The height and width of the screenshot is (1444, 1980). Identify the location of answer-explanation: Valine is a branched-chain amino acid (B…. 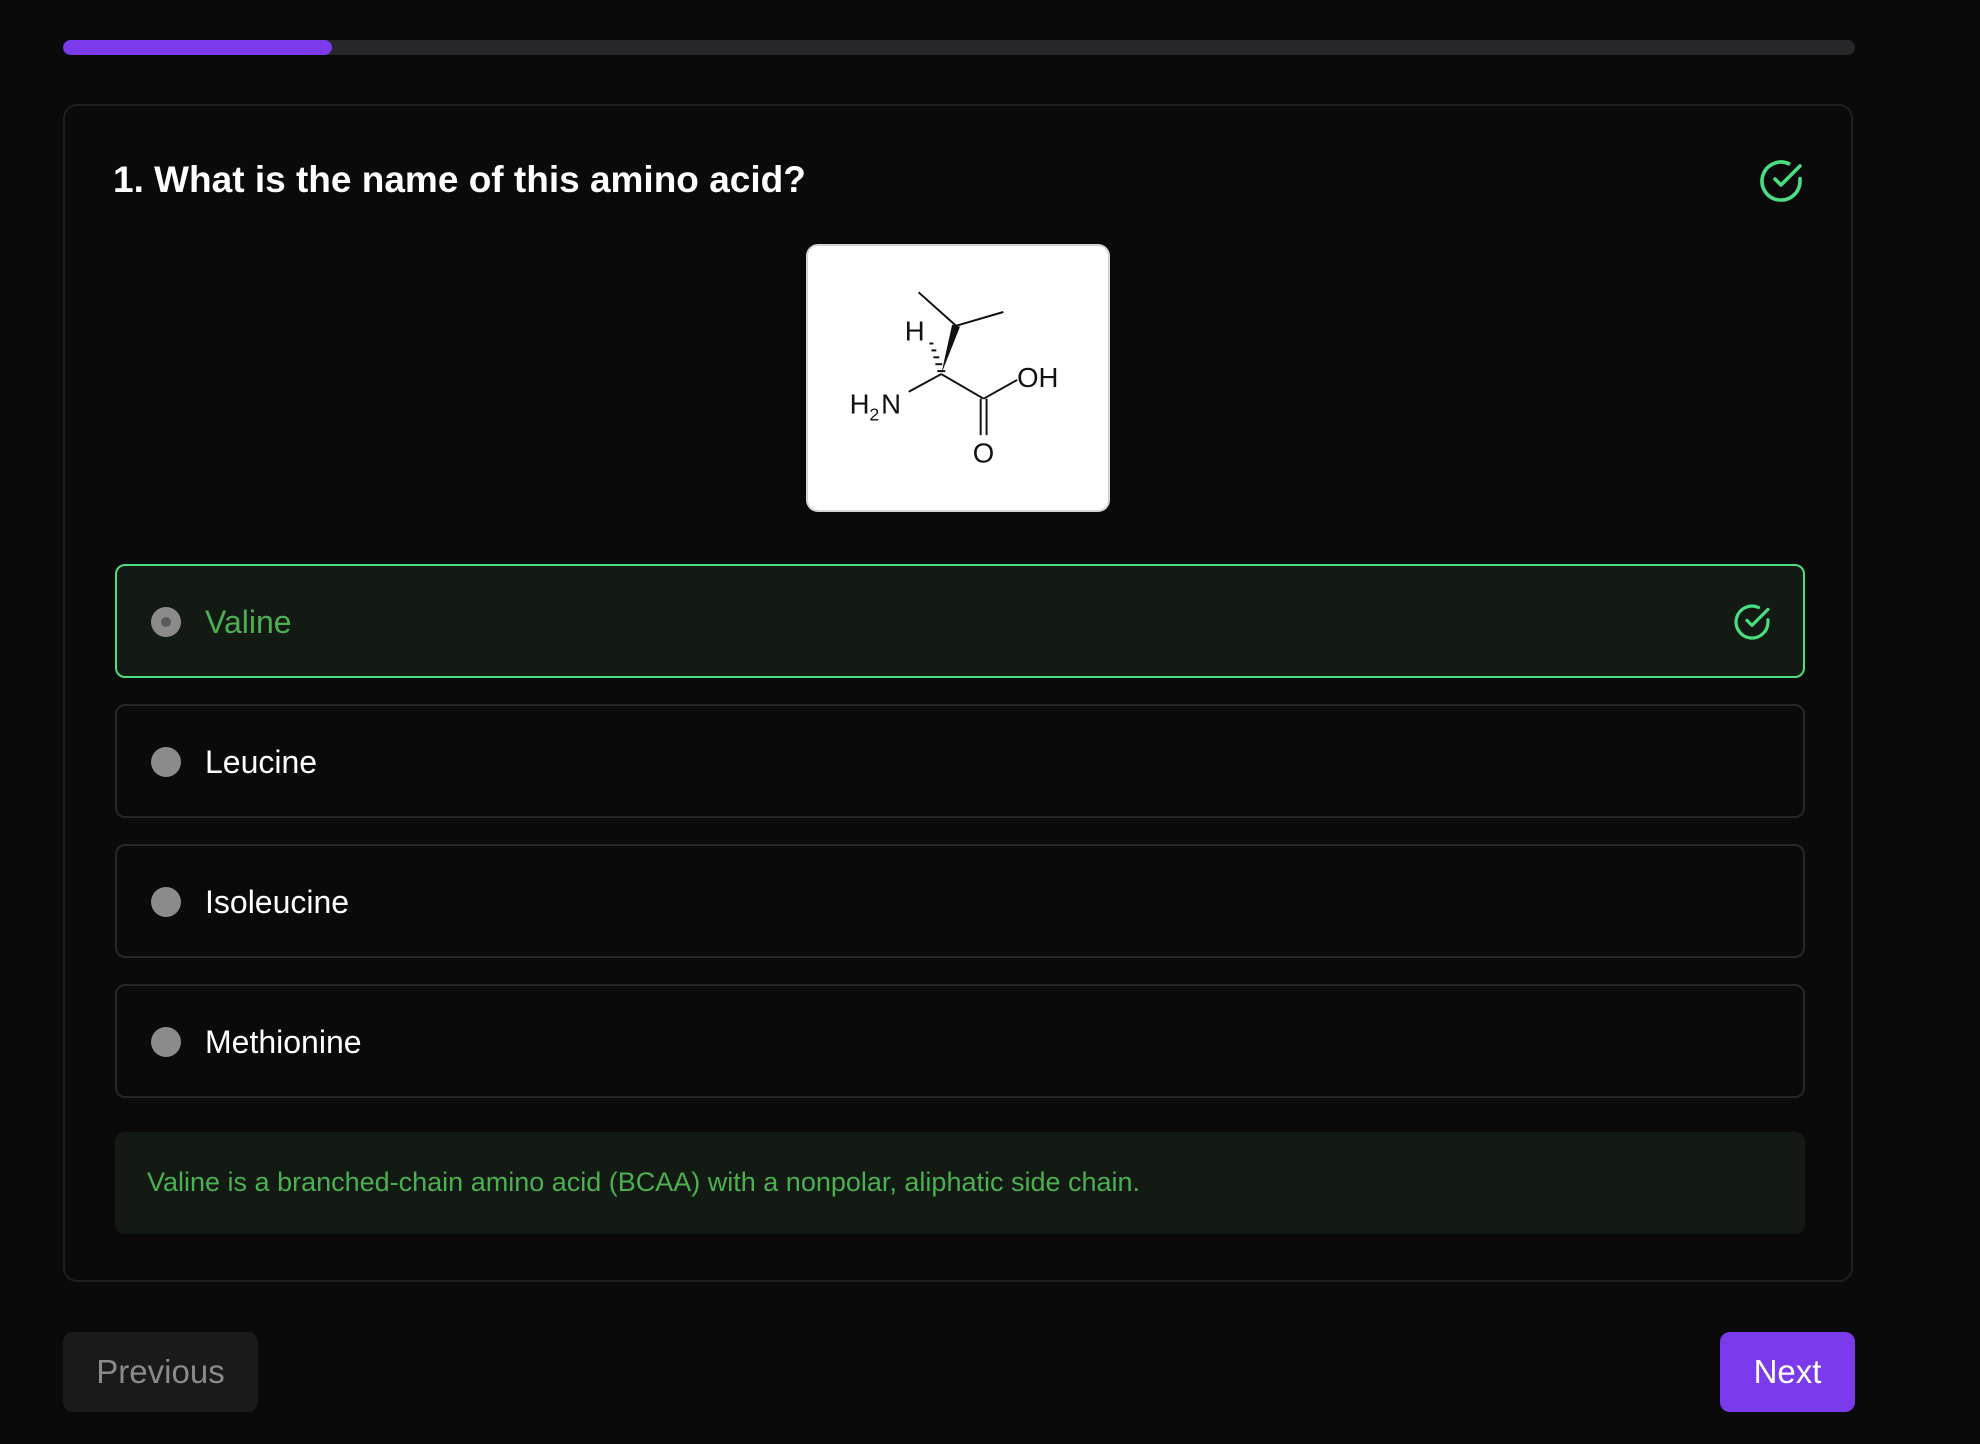
(960, 1183).